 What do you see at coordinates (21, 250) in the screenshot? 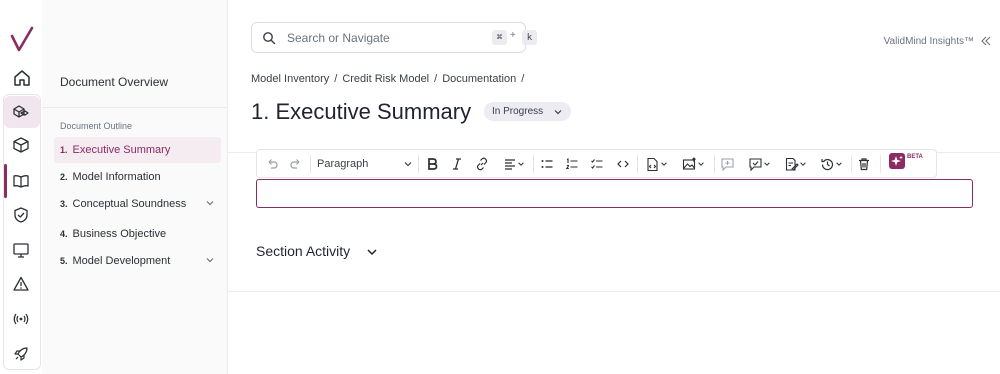
I see `monitor-icon` at bounding box center [21, 250].